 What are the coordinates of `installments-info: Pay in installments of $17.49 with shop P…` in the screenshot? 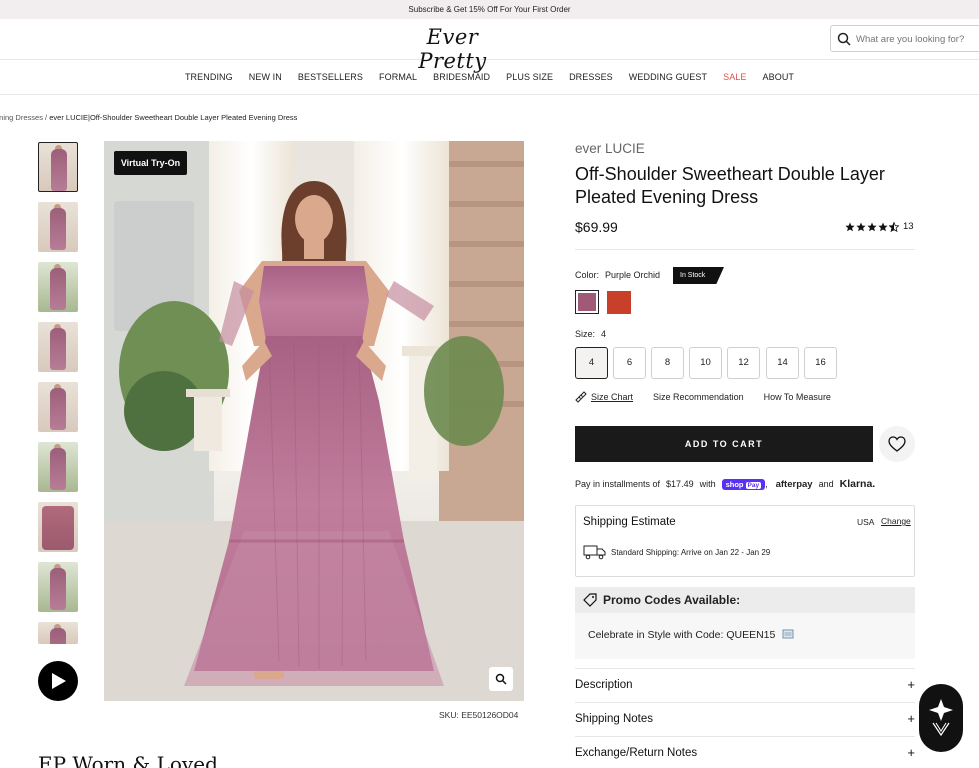 It's located at (725, 484).